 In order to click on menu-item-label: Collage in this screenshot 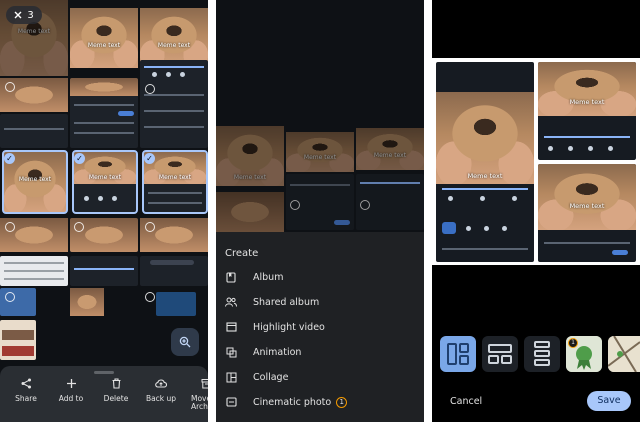, I will do `click(271, 377)`.